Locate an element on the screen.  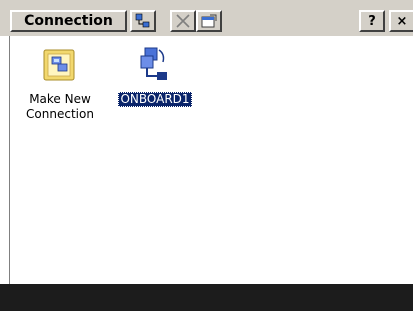
share-icon is located at coordinates (209, 21).